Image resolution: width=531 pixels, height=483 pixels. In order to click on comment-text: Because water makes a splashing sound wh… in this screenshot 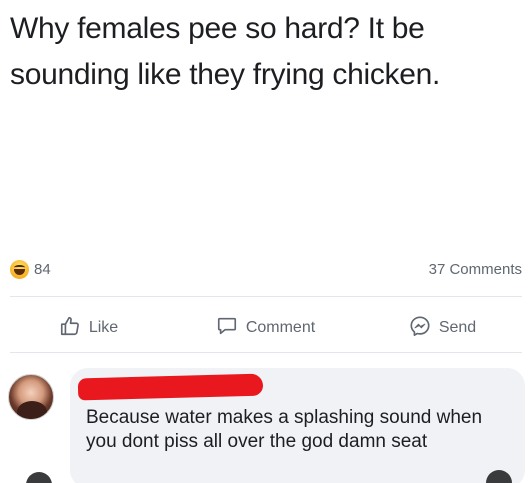, I will do `click(284, 429)`.